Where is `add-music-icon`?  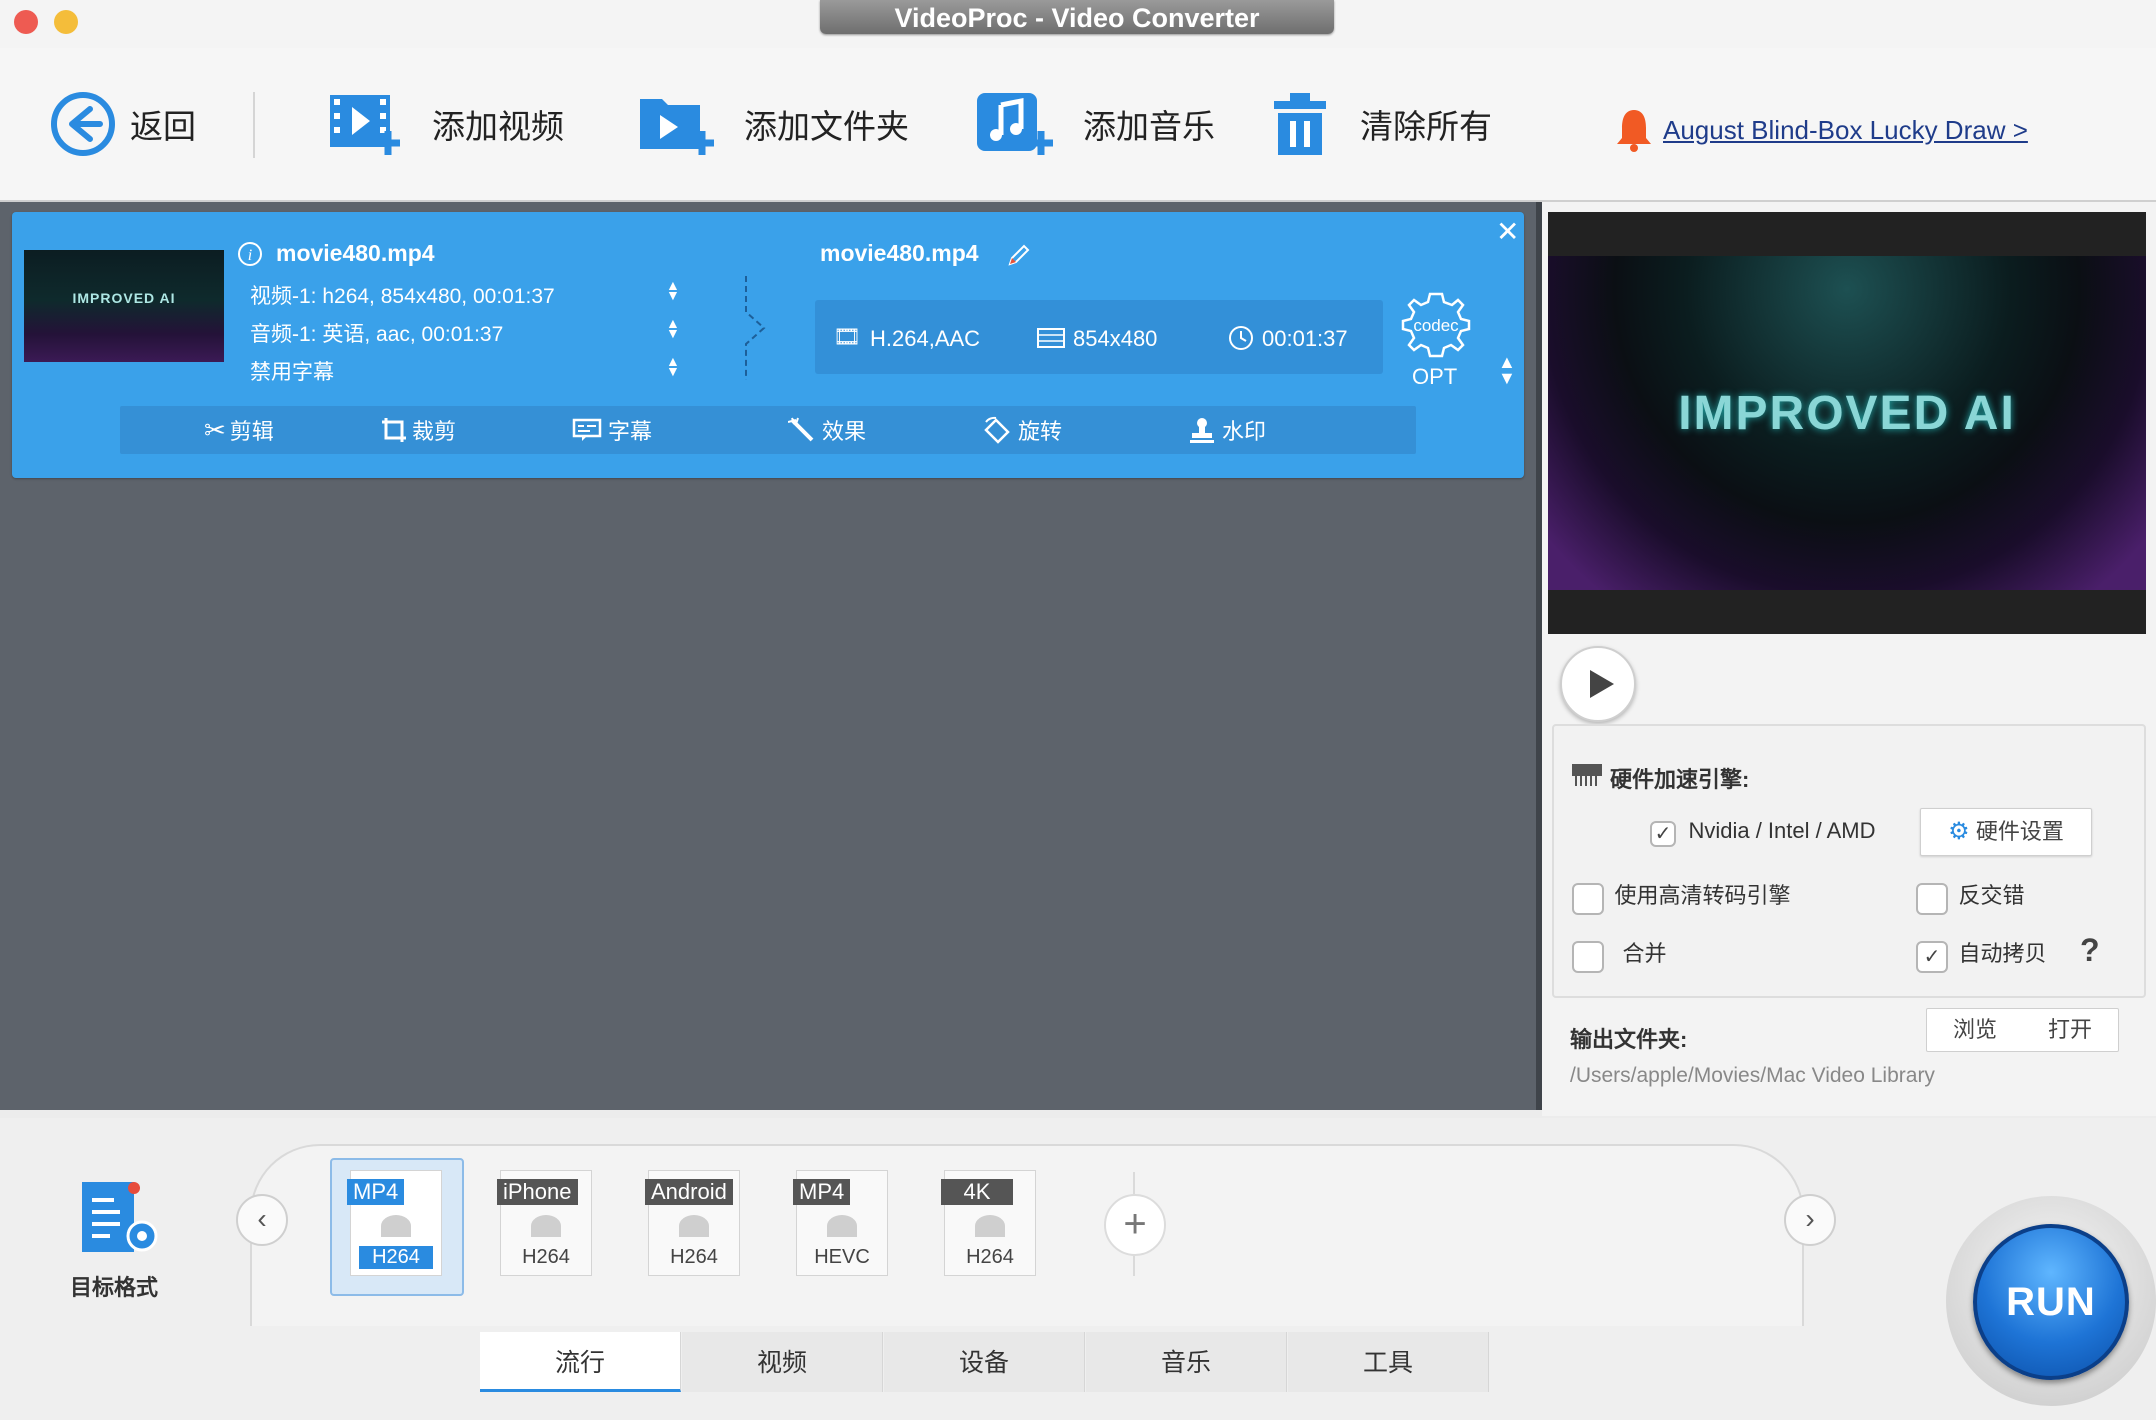 add-music-icon is located at coordinates (1015, 124).